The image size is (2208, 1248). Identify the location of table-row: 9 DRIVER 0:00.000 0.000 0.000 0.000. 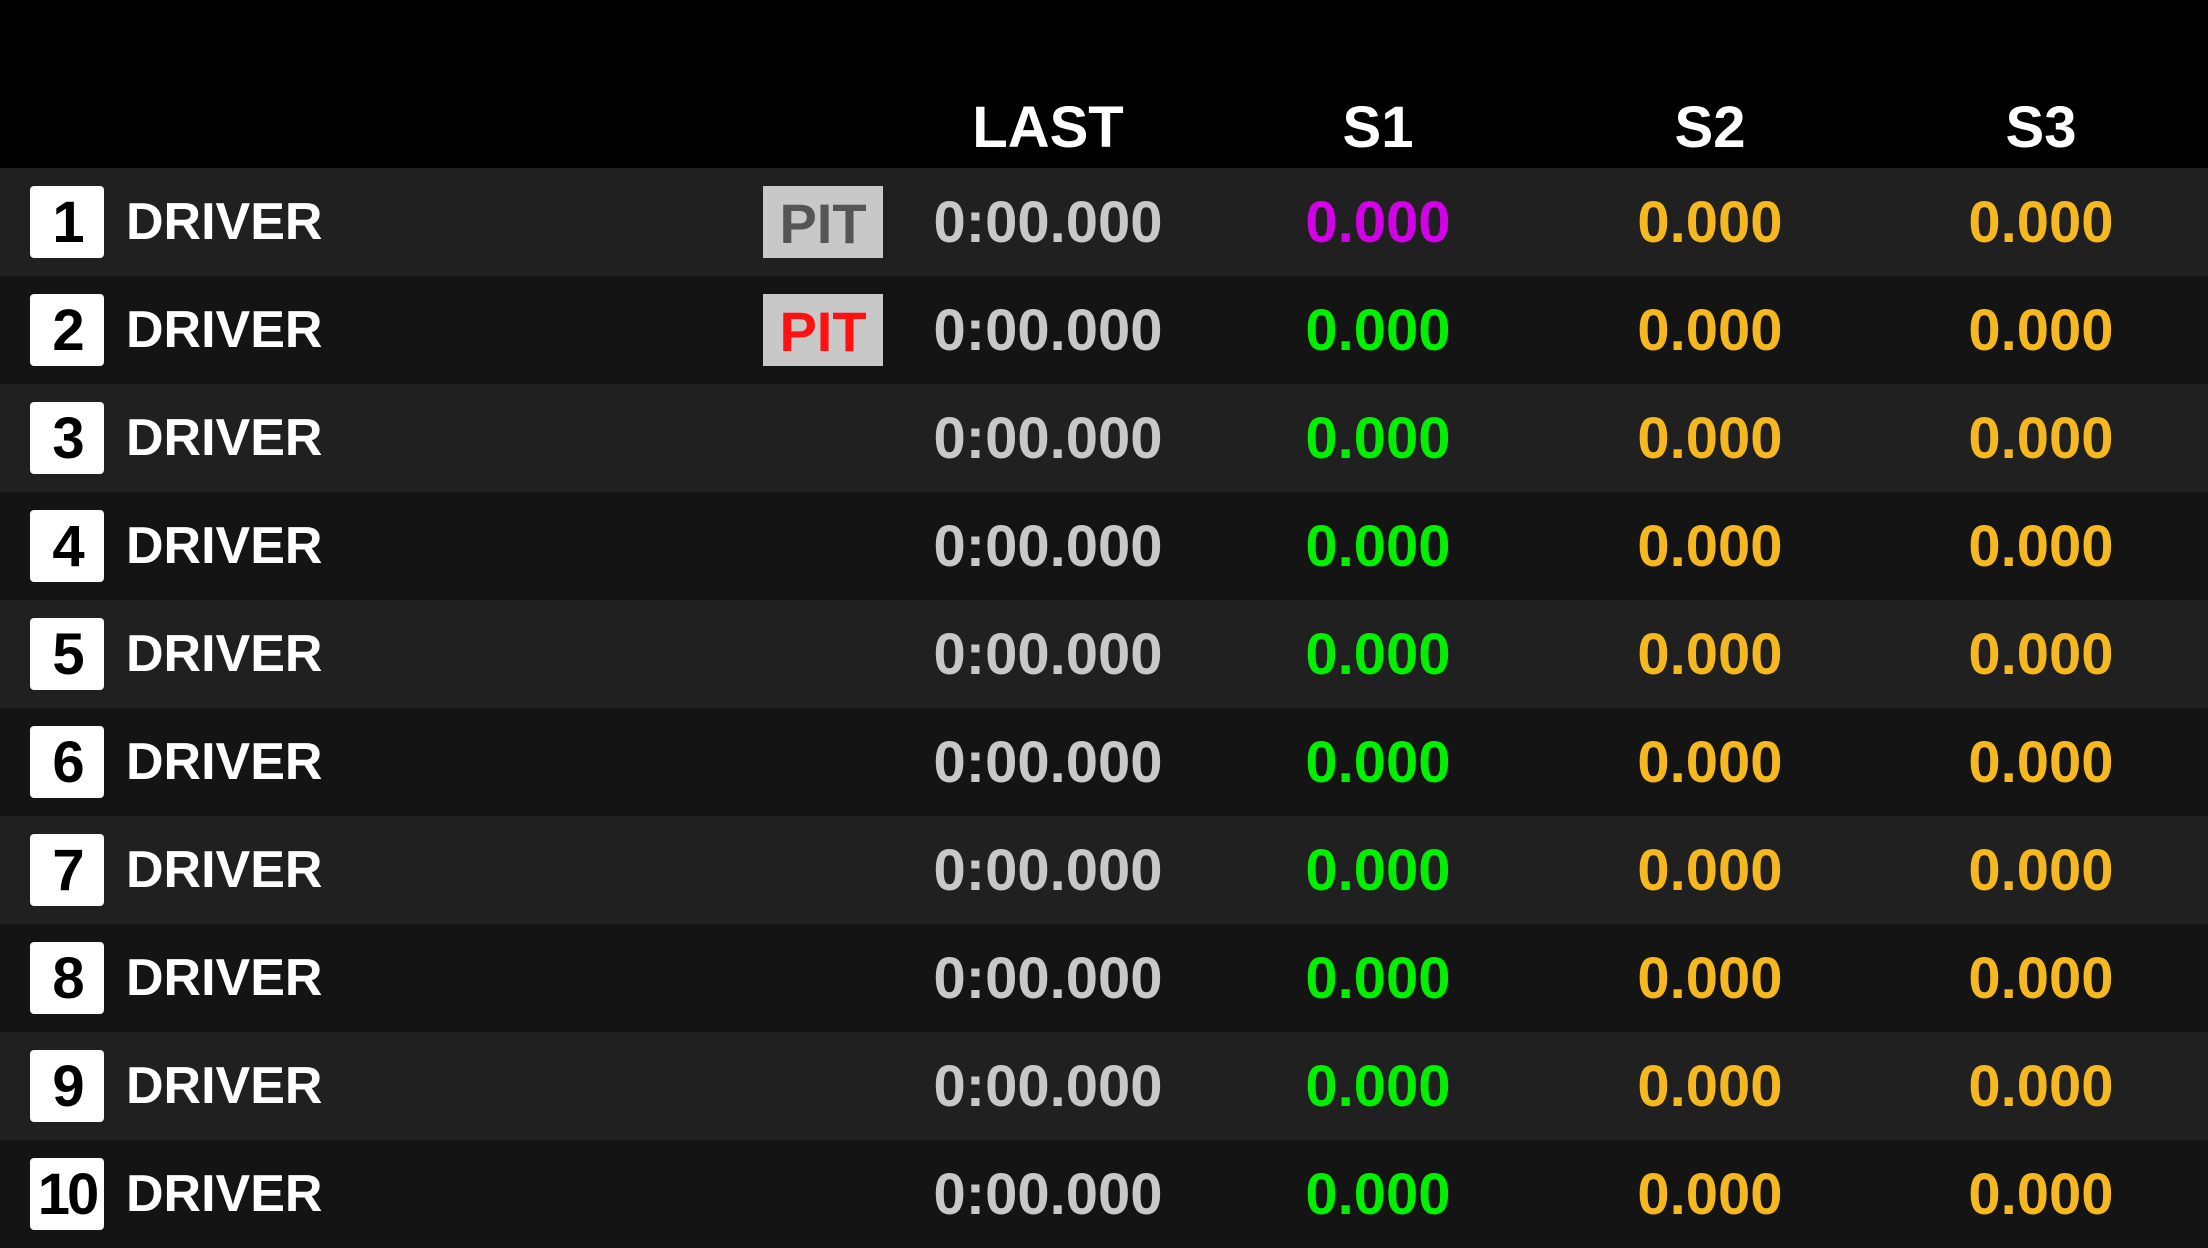
(1104, 1086).